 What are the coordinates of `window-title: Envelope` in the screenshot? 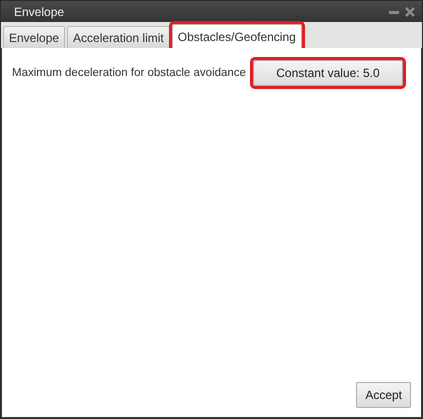 It's located at (39, 11).